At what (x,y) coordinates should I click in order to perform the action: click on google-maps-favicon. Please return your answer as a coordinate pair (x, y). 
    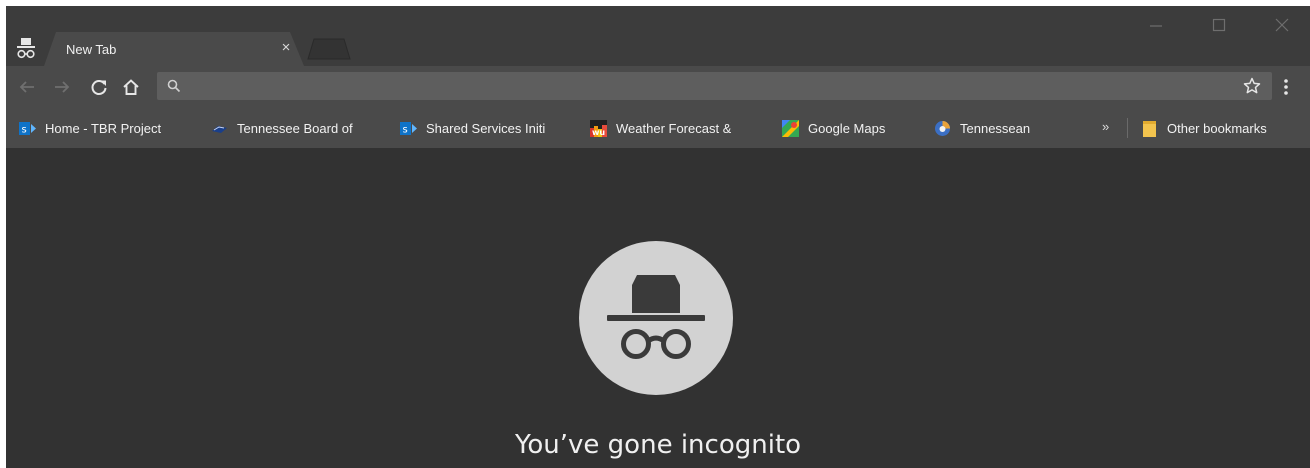
    Looking at the image, I should click on (790, 128).